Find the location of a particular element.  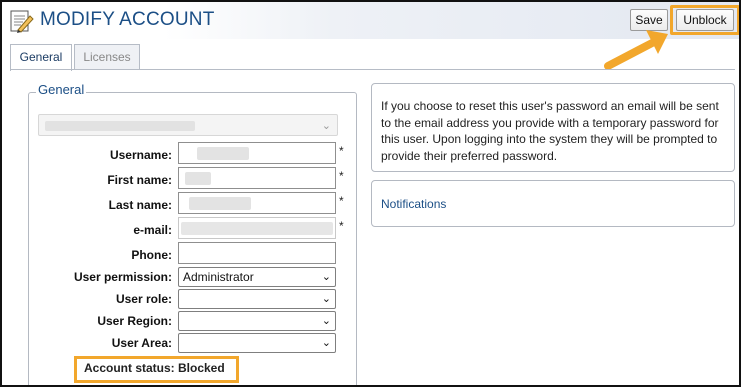

email-label: e-mail: is located at coordinates (152, 230).